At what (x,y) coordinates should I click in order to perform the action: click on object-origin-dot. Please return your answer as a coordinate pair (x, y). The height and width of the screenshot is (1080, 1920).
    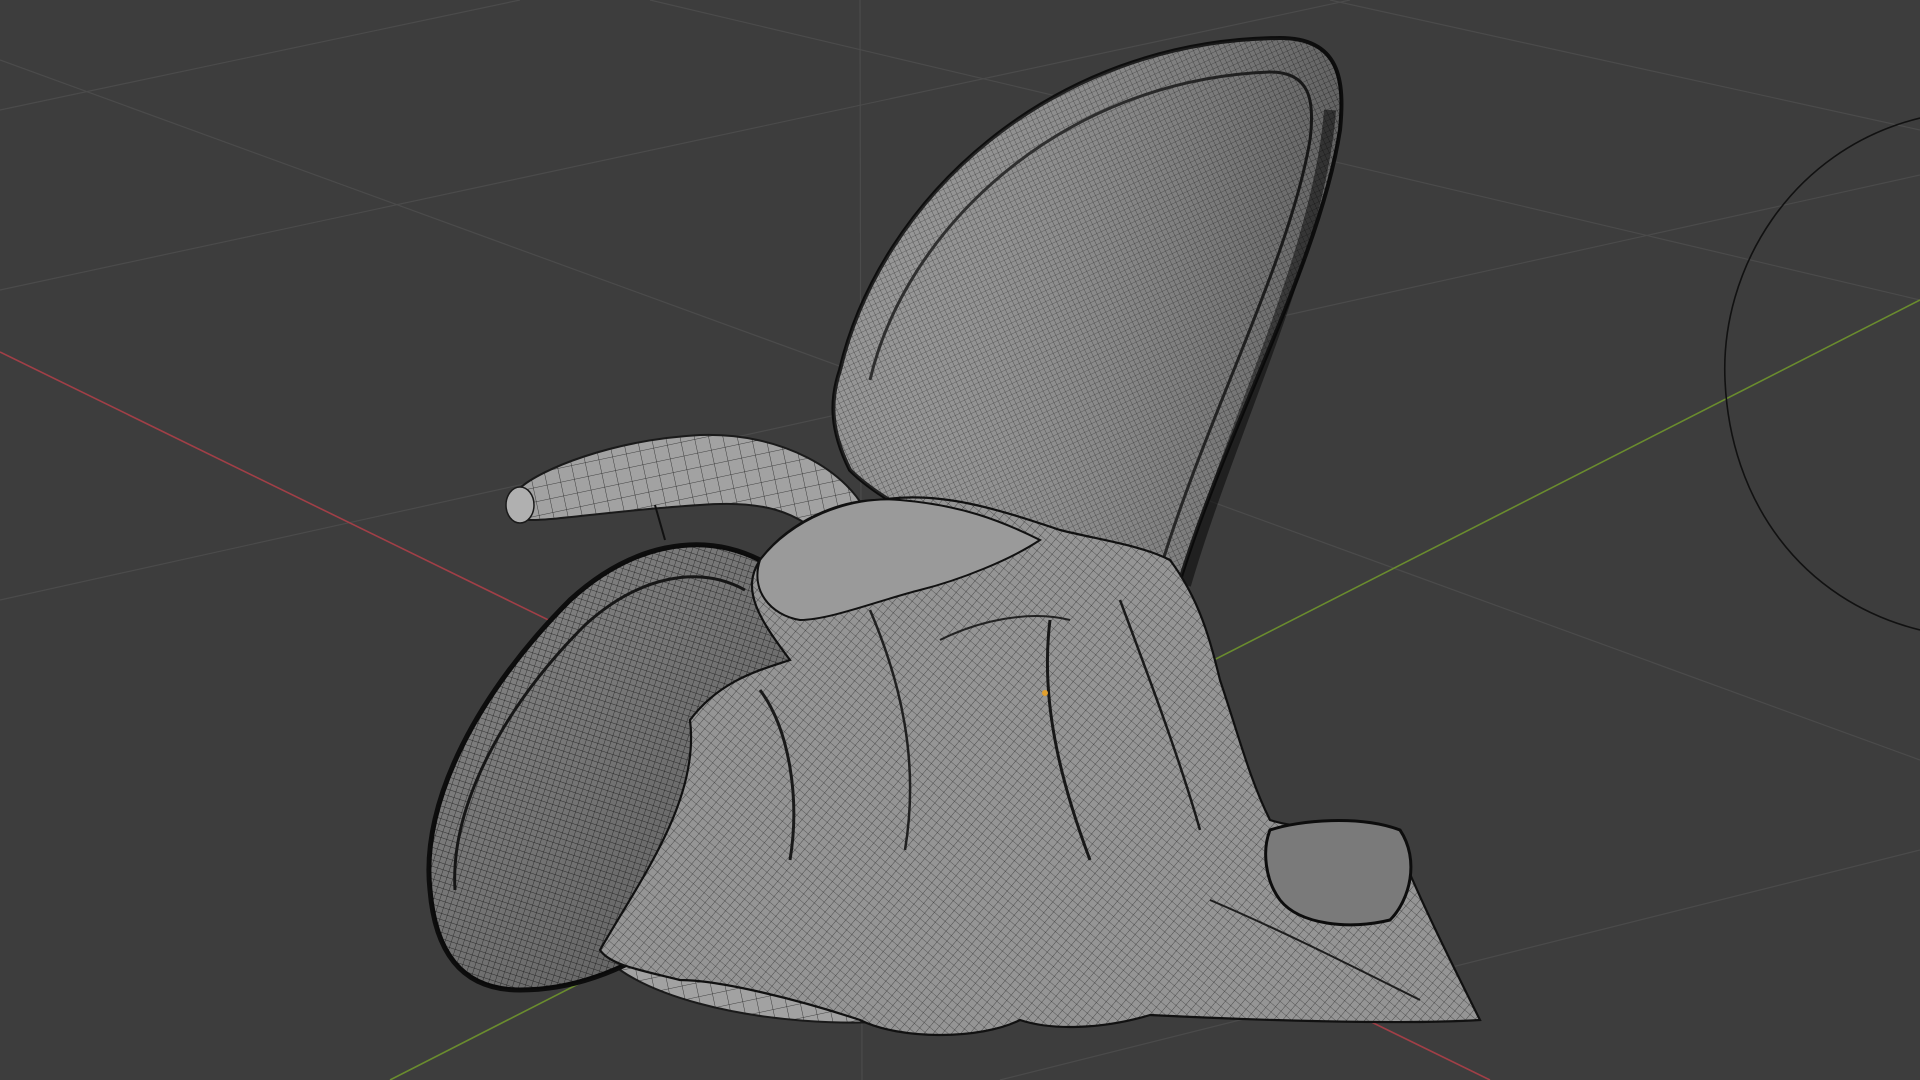
    Looking at the image, I should click on (1045, 693).